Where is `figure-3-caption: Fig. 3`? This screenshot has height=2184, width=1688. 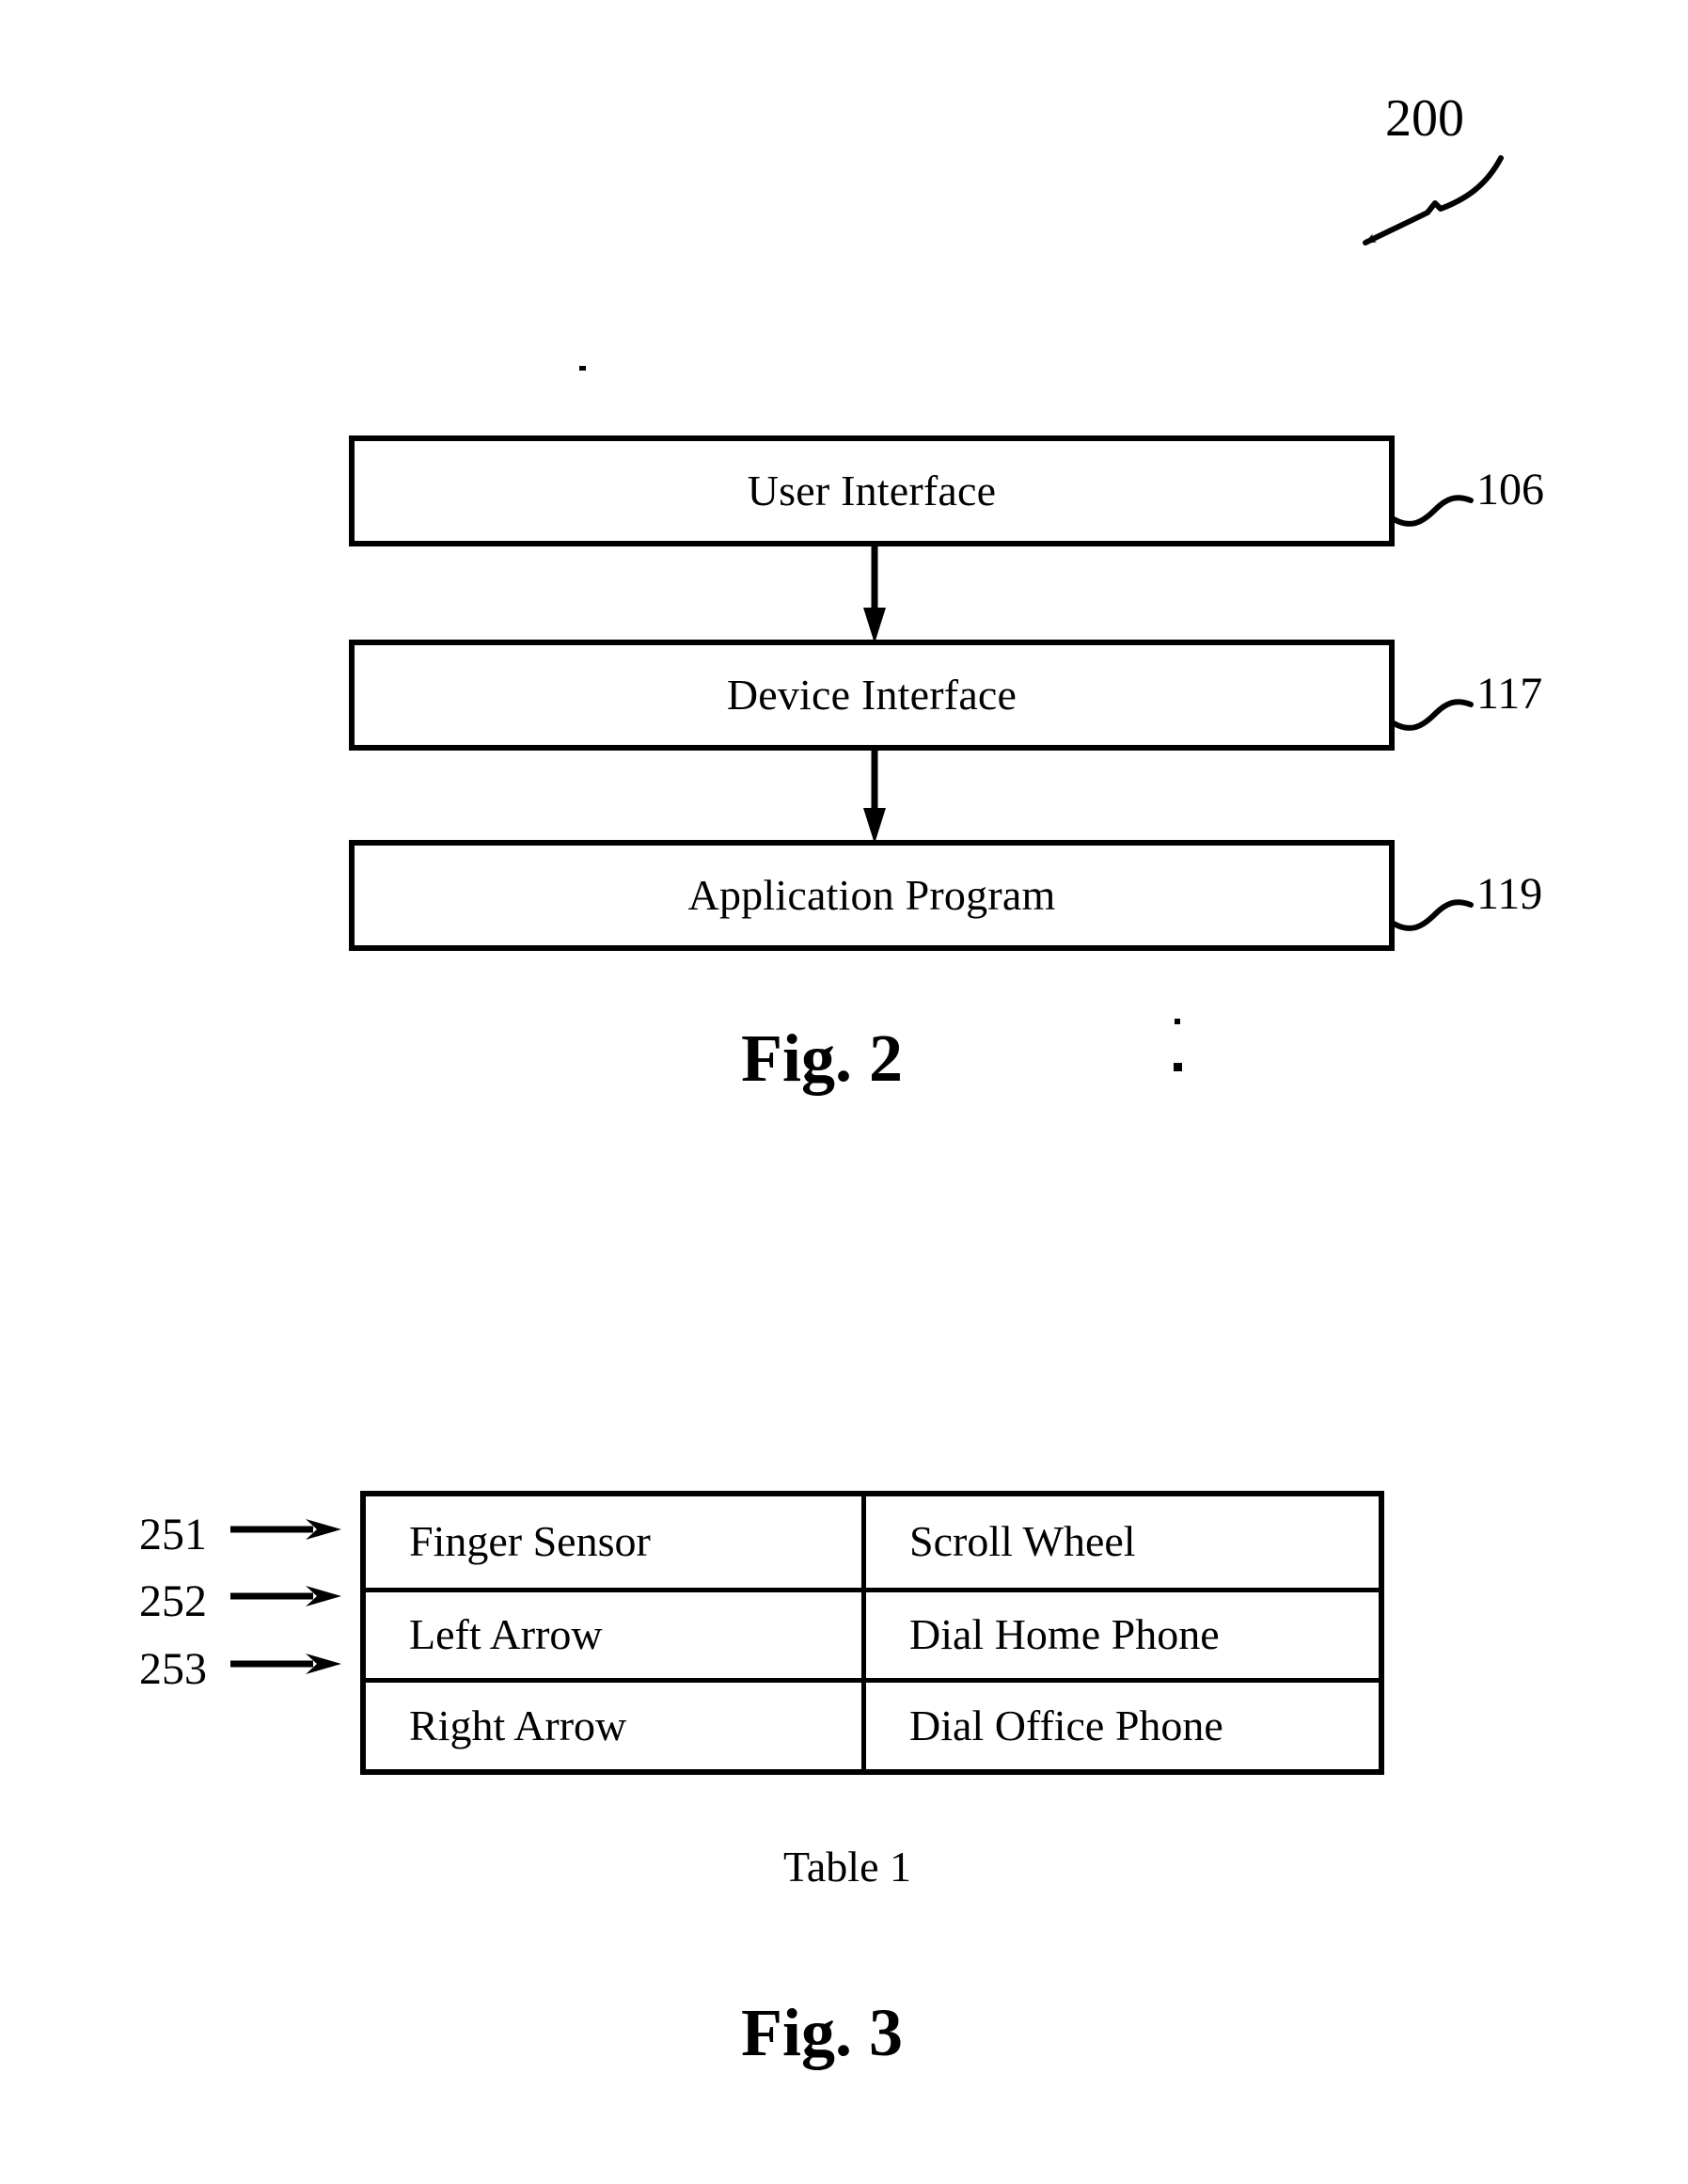 figure-3-caption: Fig. 3 is located at coordinates (822, 2032).